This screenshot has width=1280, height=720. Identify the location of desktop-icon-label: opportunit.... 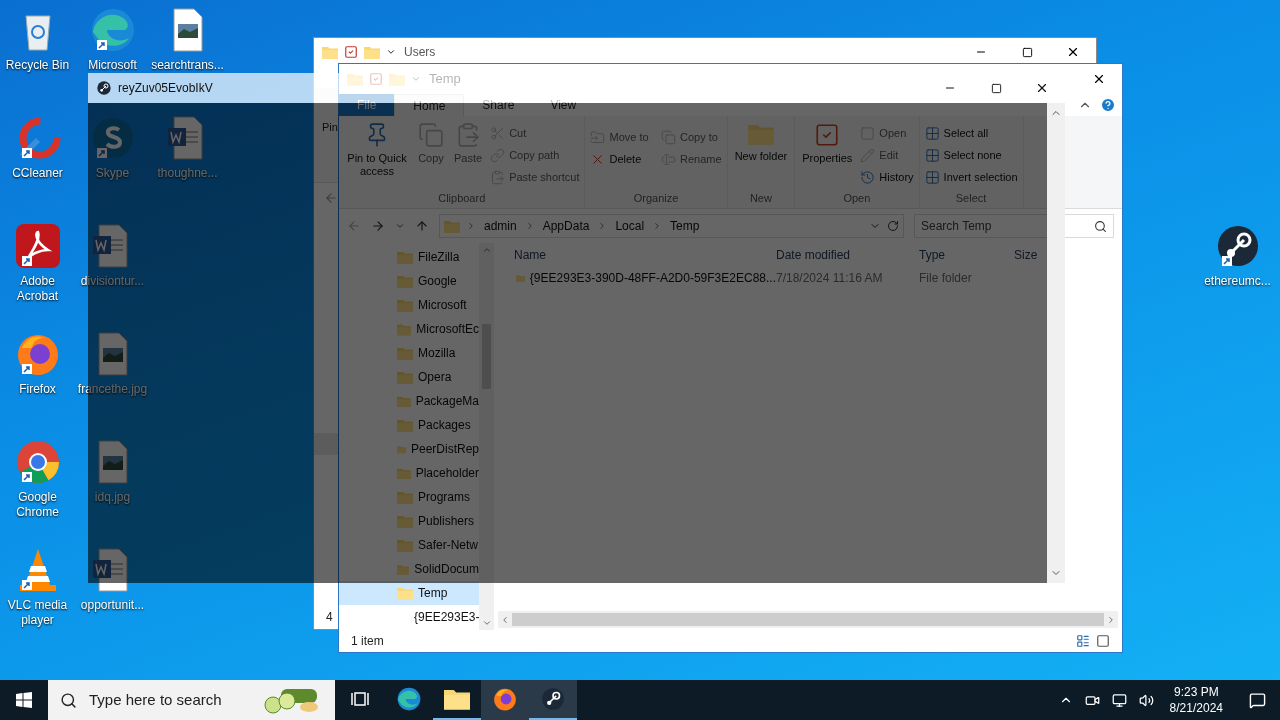
(112, 605).